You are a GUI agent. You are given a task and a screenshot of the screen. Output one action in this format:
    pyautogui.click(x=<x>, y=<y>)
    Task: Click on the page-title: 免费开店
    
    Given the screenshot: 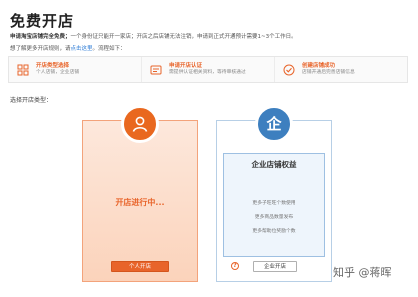 What is the action you would take?
    pyautogui.click(x=42, y=21)
    